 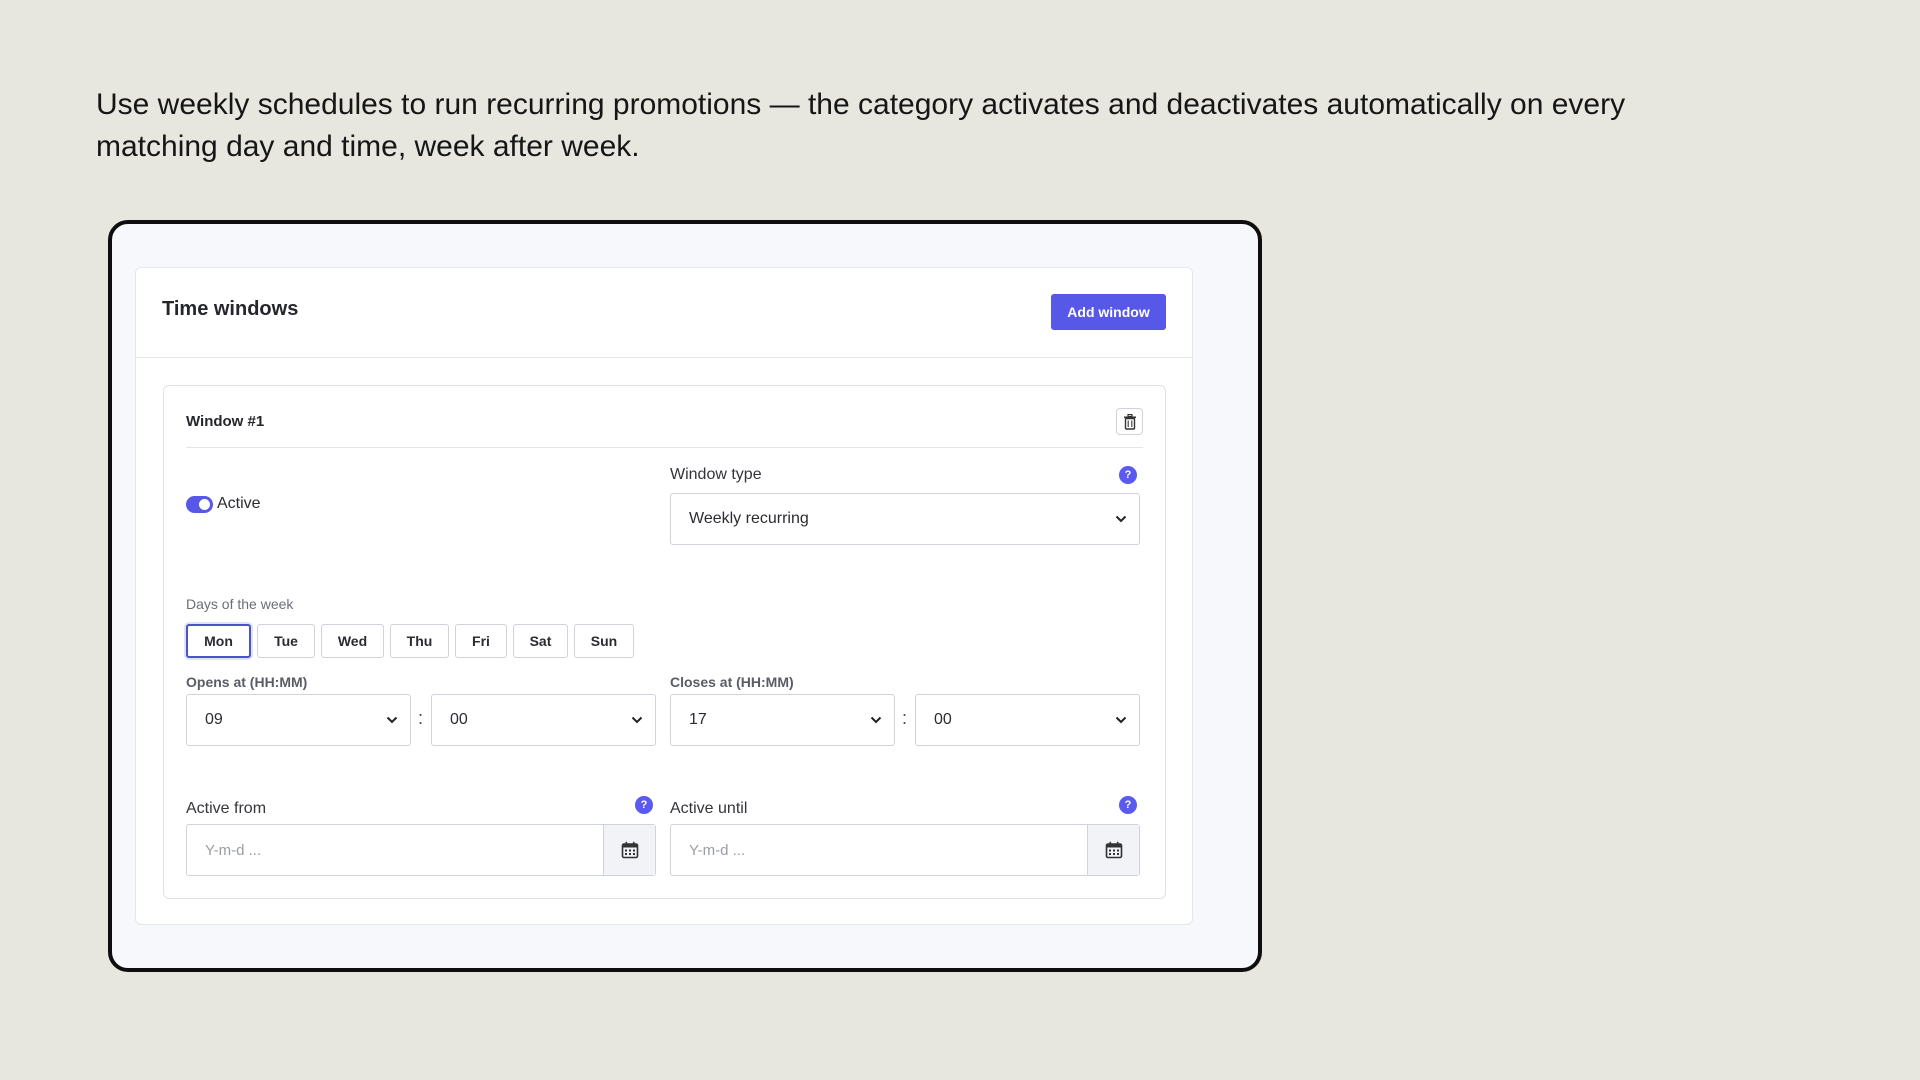 I want to click on day-sun-button: Sun, so click(x=604, y=641).